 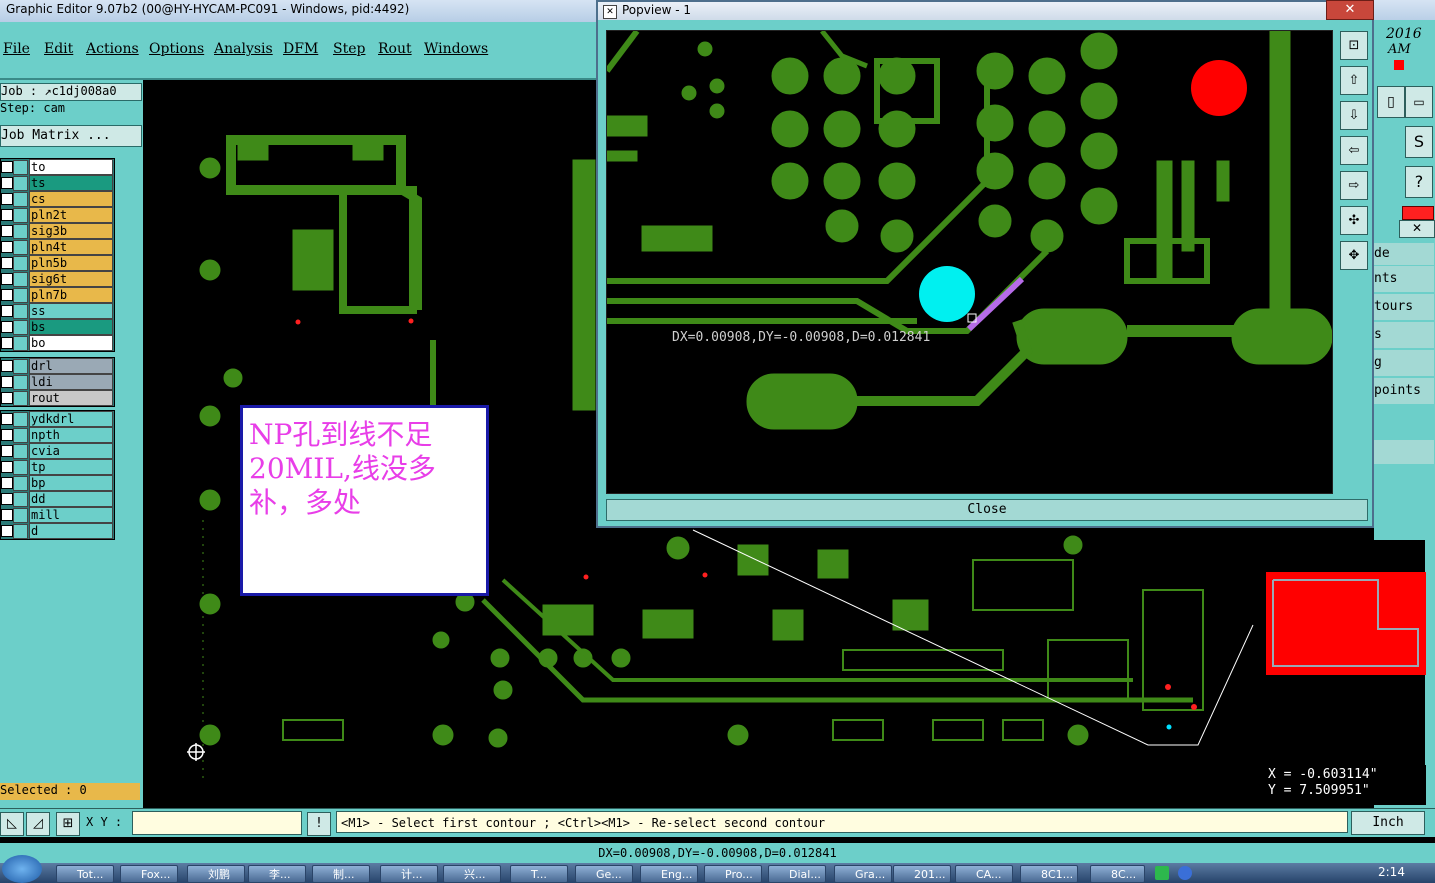 What do you see at coordinates (71, 343) in the screenshot?
I see `layer-name: bo` at bounding box center [71, 343].